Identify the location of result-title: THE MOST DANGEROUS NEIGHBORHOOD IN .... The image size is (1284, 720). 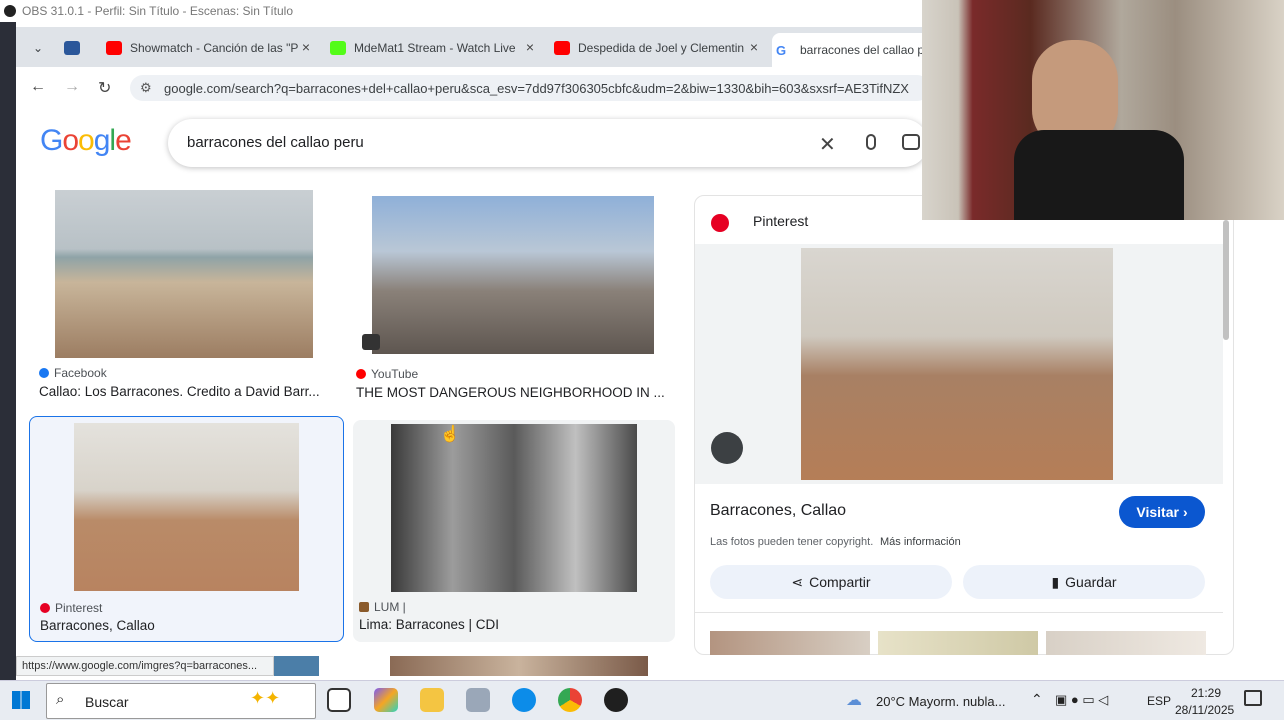
(510, 392).